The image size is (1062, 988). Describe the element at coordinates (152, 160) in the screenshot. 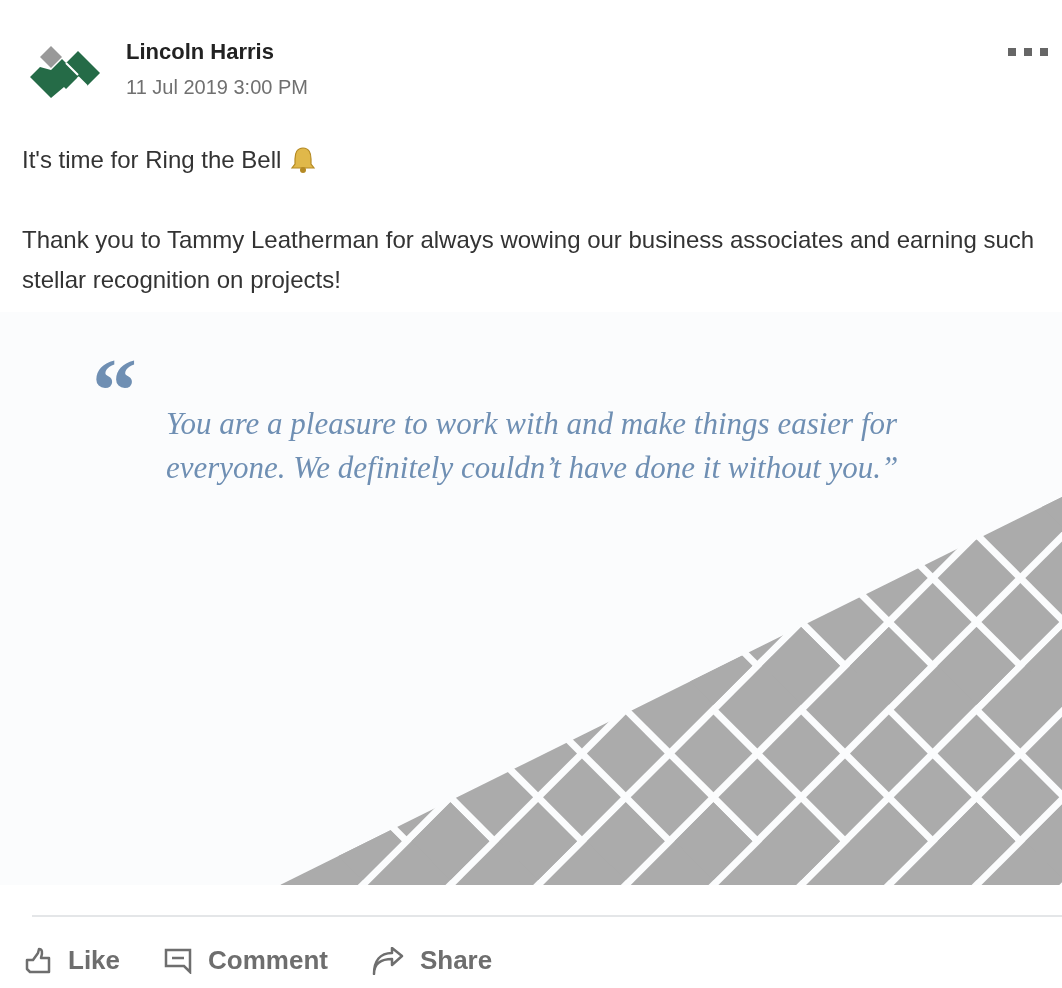

I see `post-text: It's time for Ring the Bell` at that location.